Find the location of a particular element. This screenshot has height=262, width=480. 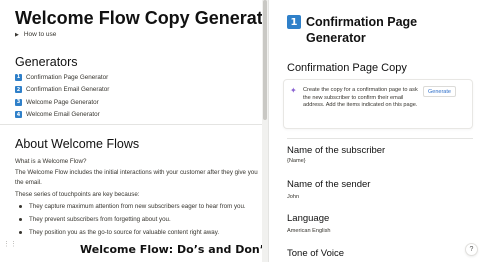

generator-link-label: Welcome Page Generator is located at coordinates (62, 102).